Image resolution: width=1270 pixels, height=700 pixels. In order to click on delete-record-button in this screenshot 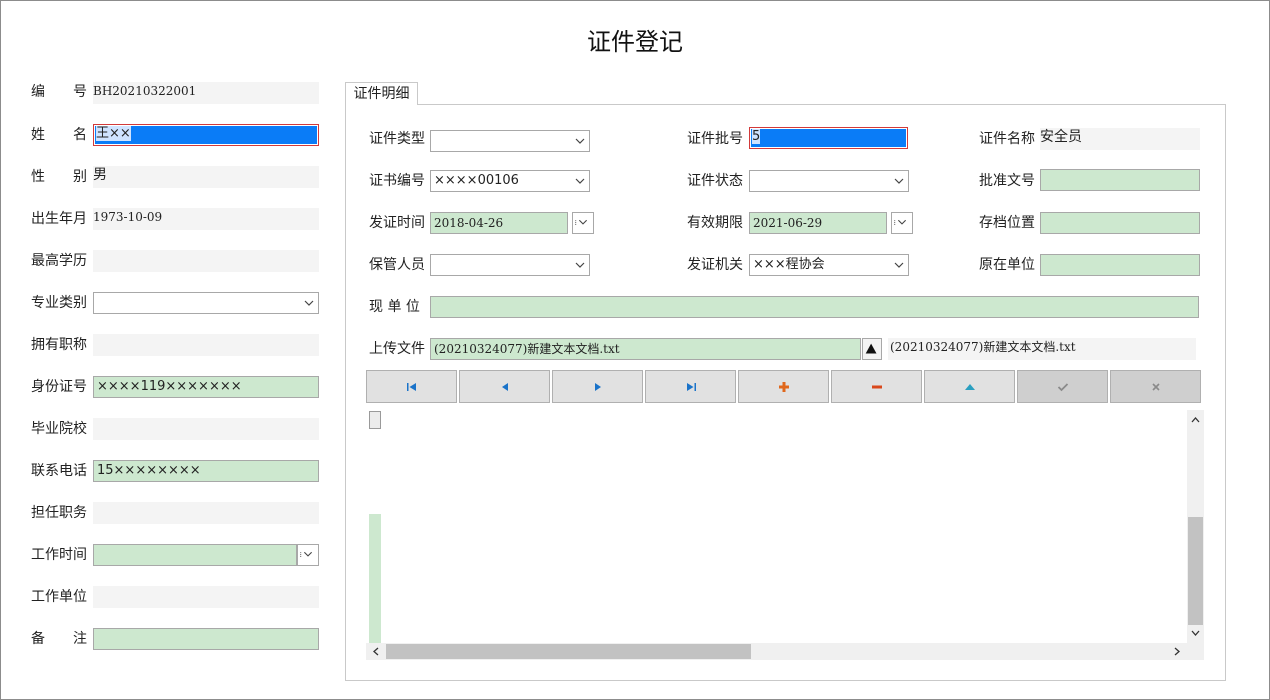, I will do `click(876, 386)`.